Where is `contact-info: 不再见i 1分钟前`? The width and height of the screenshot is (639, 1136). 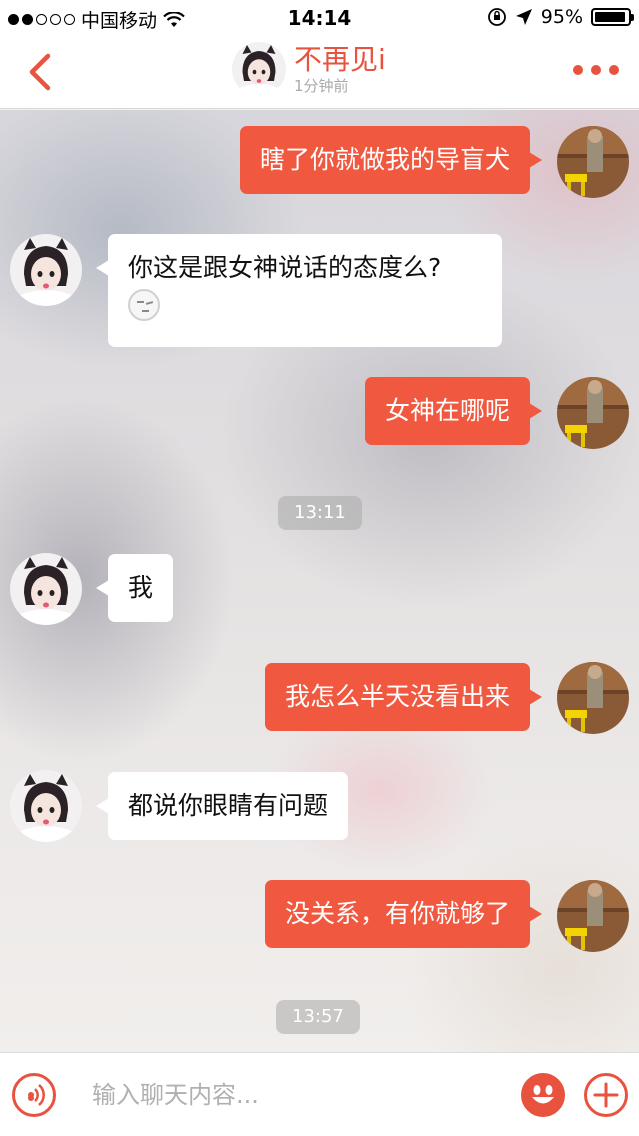
contact-info: 不再见i 1分钟前 is located at coordinates (309, 69).